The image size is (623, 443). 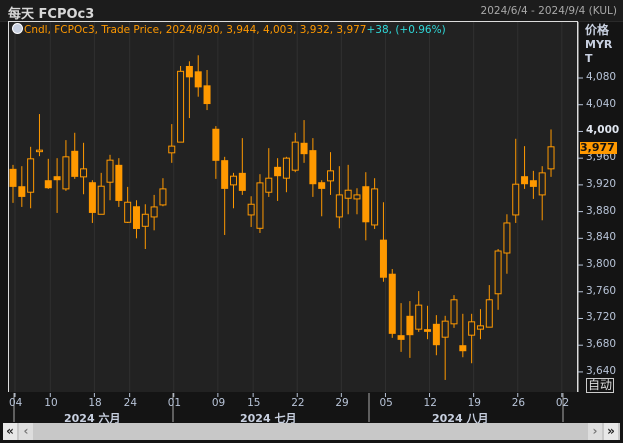 What do you see at coordinates (603, 130) in the screenshot?
I see `y-tick-label: 4,000` at bounding box center [603, 130].